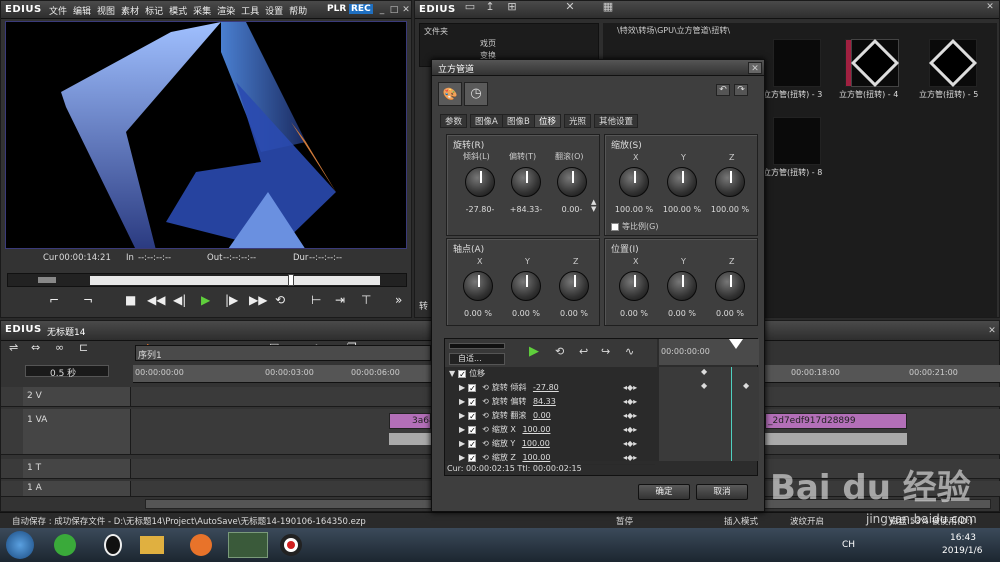 The width and height of the screenshot is (1000, 562). I want to click on sequence-tab: 序列1, so click(283, 353).